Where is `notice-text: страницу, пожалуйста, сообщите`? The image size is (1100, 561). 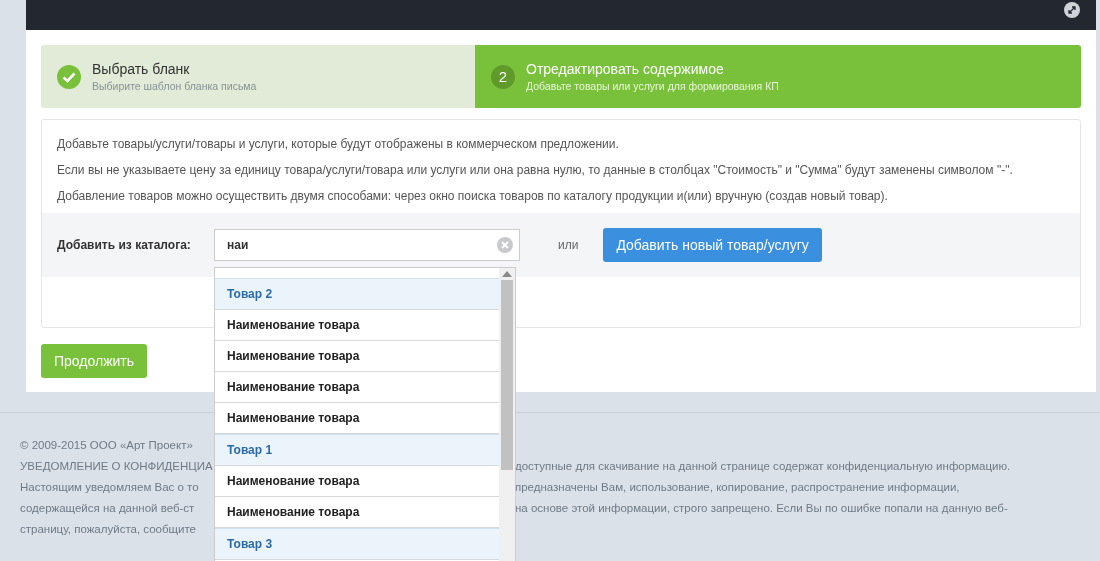 notice-text: страницу, пожалуйста, сообщите is located at coordinates (108, 529).